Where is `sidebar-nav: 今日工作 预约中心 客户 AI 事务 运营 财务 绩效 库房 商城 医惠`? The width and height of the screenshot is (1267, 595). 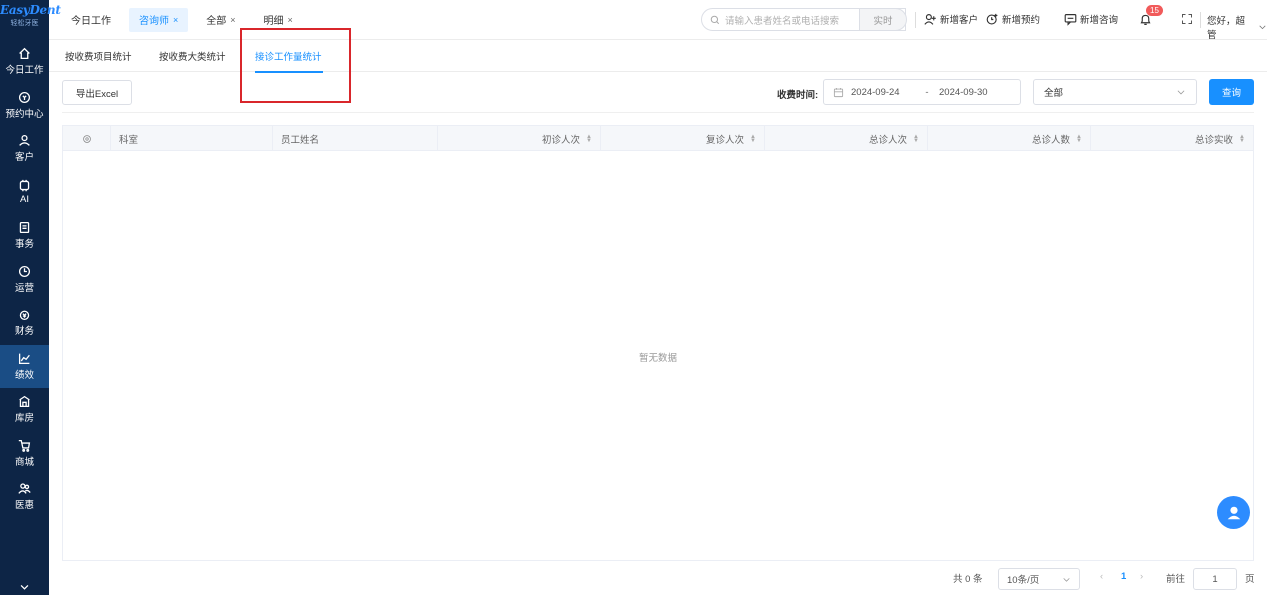
sidebar-nav: 今日工作 预约中心 客户 AI 事务 运营 财务 绩效 库房 商城 医惠 is located at coordinates (24, 279).